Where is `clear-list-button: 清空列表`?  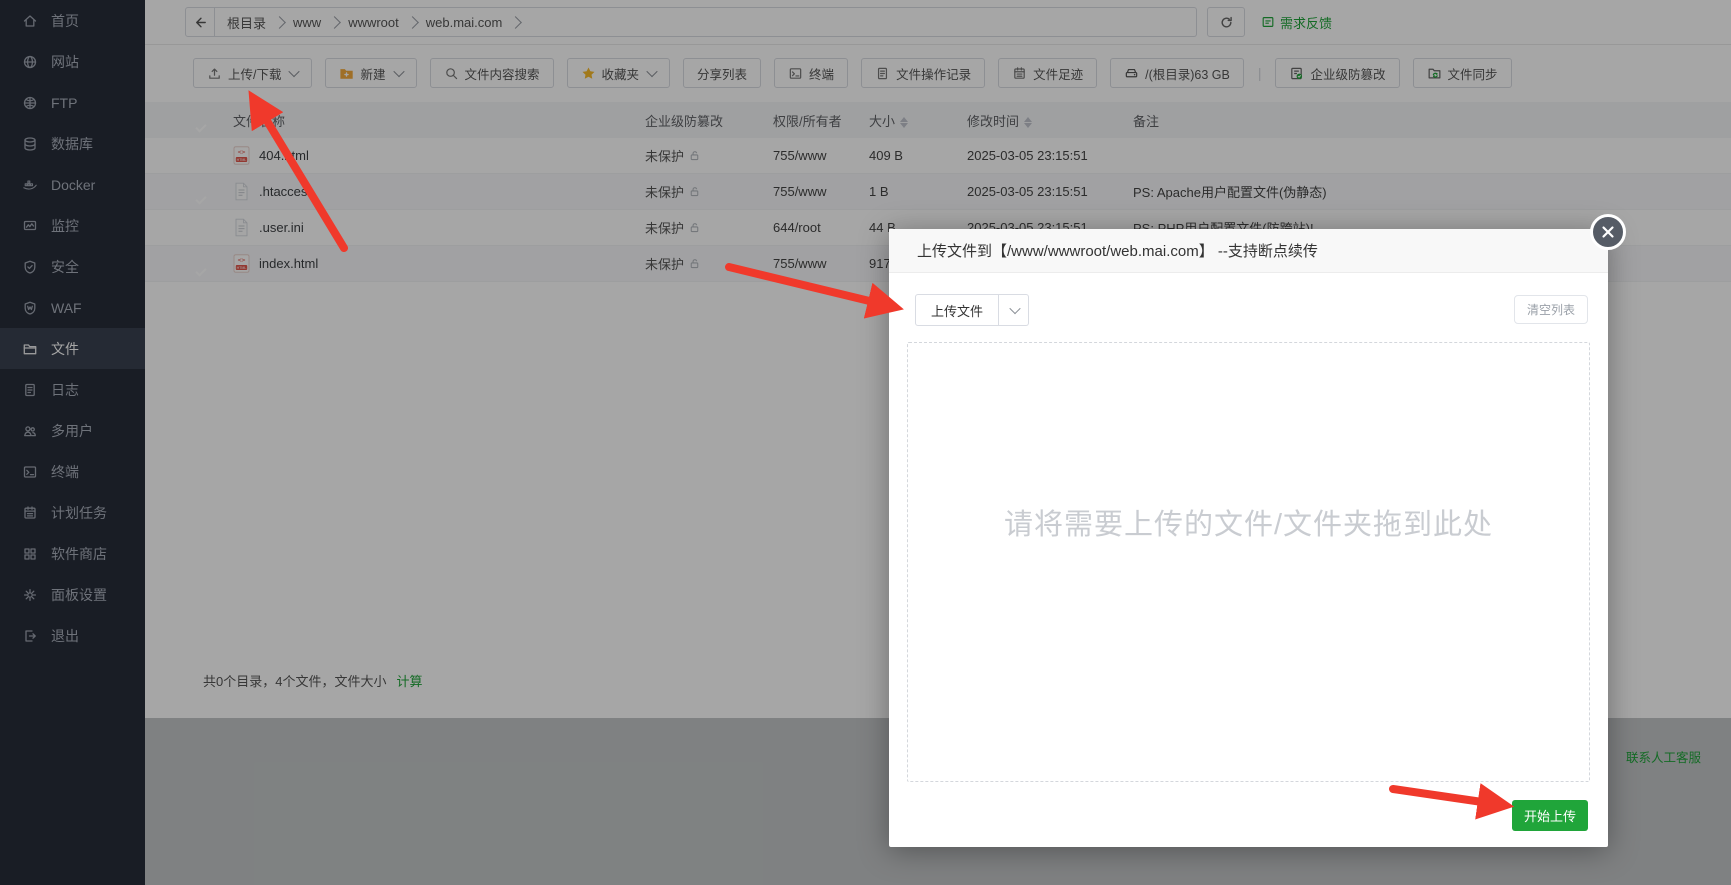
clear-list-button: 清空列表 is located at coordinates (1551, 309).